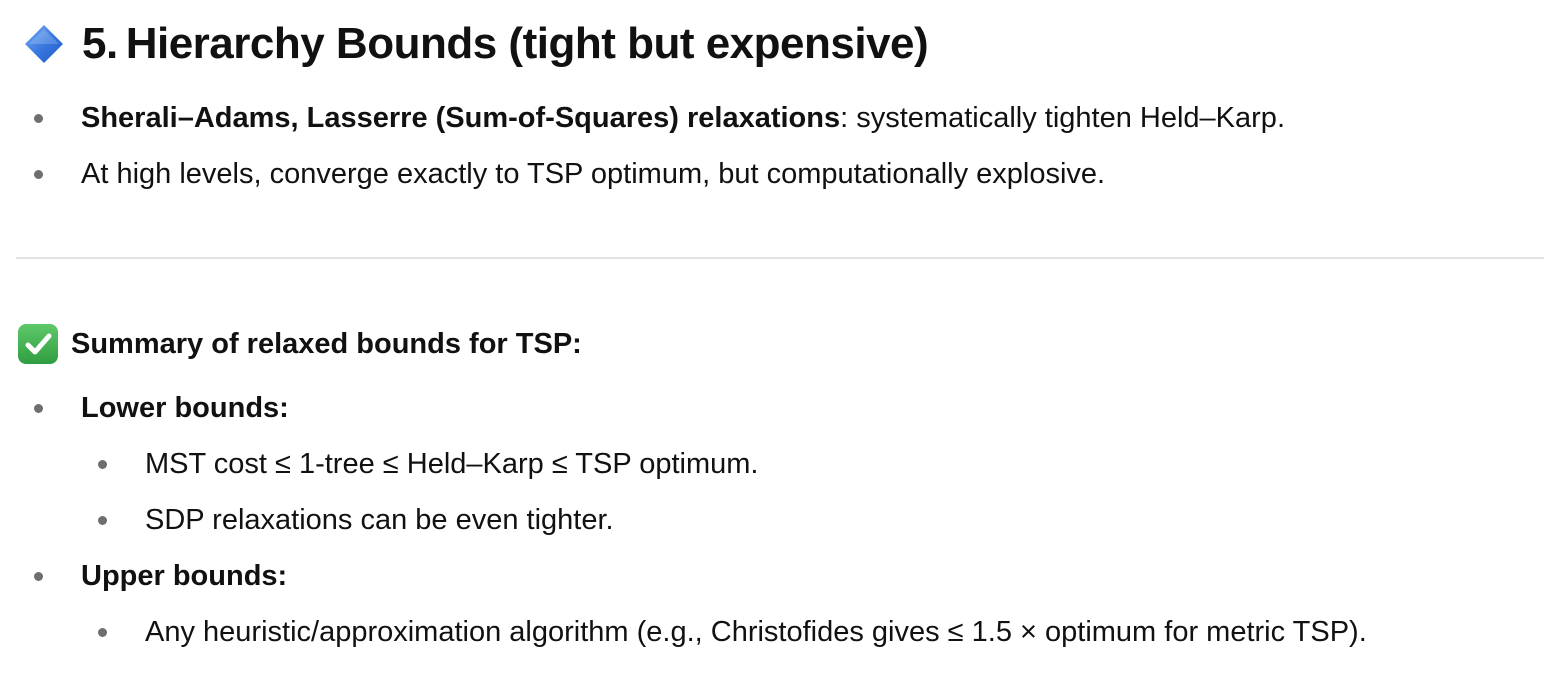  What do you see at coordinates (185, 408) in the screenshot?
I see `group-label-lower-bounds: Lower bounds:` at bounding box center [185, 408].